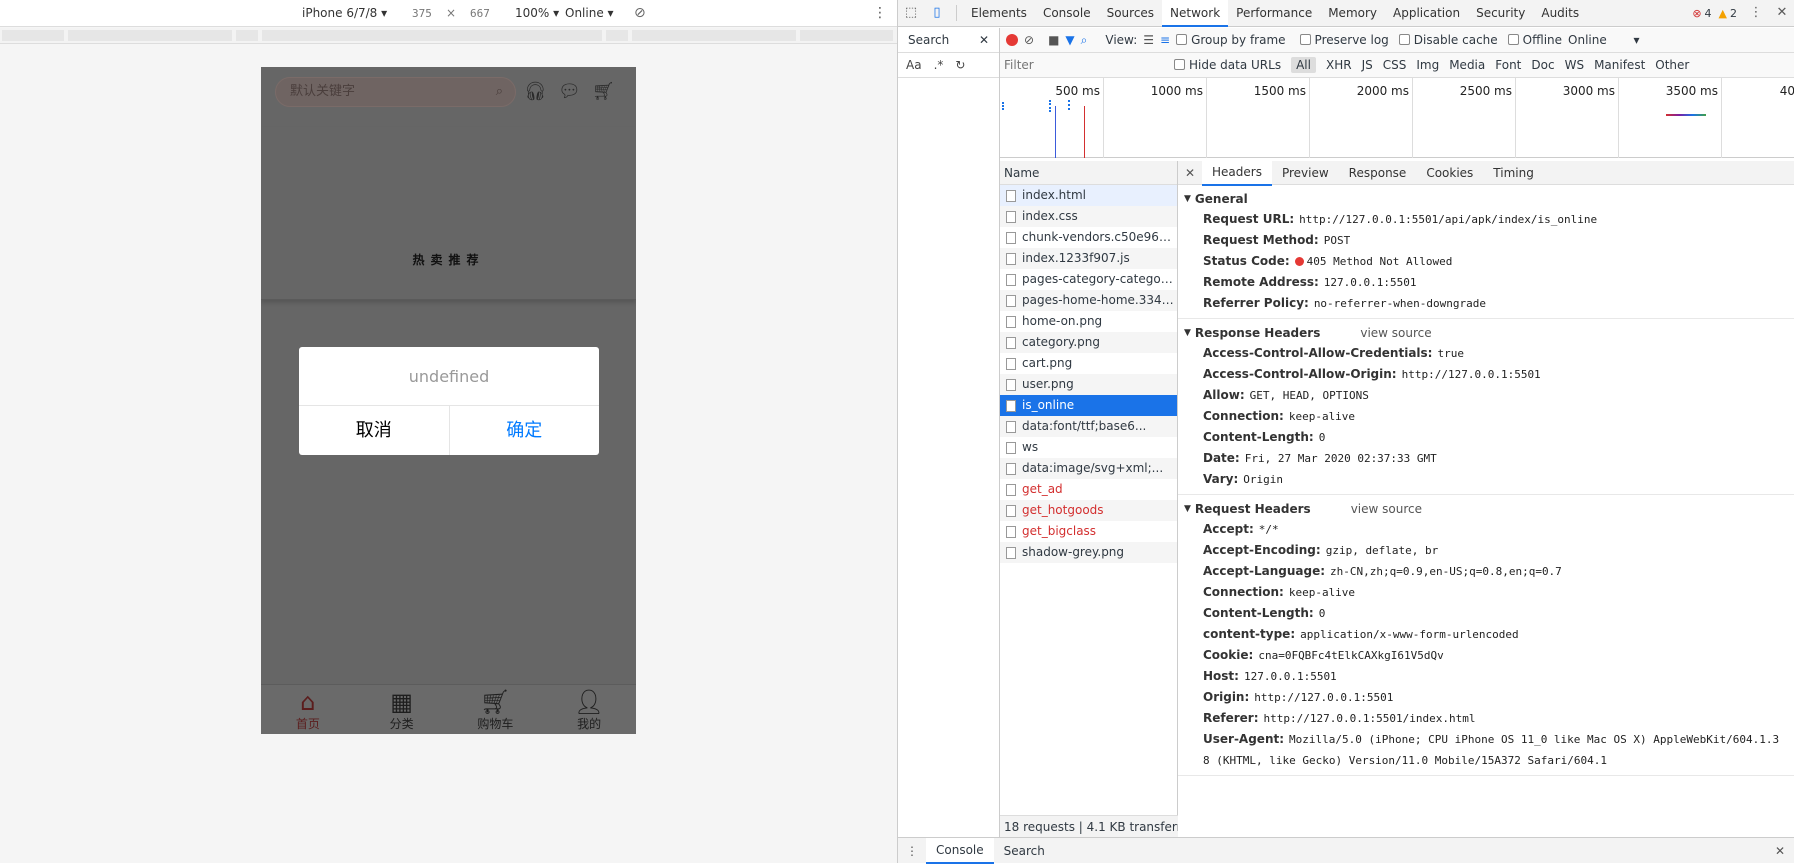  What do you see at coordinates (1088, 195) in the screenshot?
I see `request-row: index.html` at bounding box center [1088, 195].